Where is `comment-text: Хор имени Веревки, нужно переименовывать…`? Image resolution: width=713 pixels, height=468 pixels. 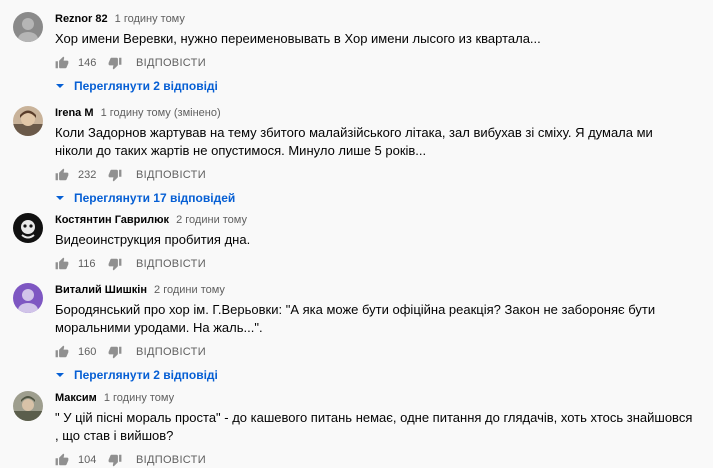 comment-text: Хор имени Веревки, нужно переименовывать… is located at coordinates (298, 38).